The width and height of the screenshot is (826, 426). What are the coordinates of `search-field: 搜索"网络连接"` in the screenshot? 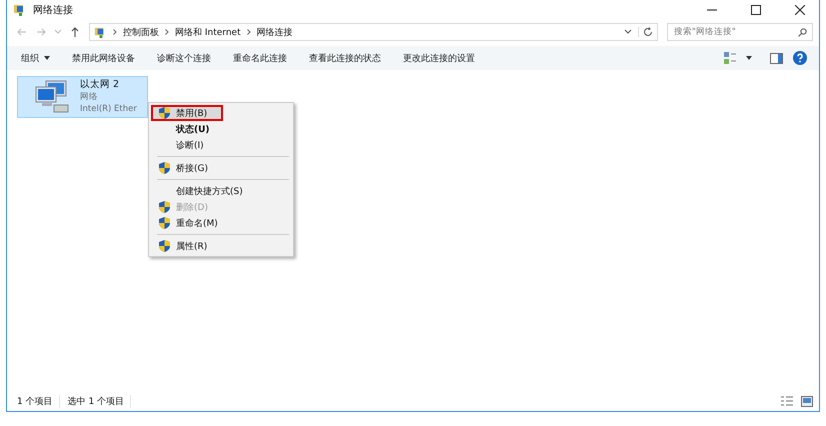 It's located at (740, 32).